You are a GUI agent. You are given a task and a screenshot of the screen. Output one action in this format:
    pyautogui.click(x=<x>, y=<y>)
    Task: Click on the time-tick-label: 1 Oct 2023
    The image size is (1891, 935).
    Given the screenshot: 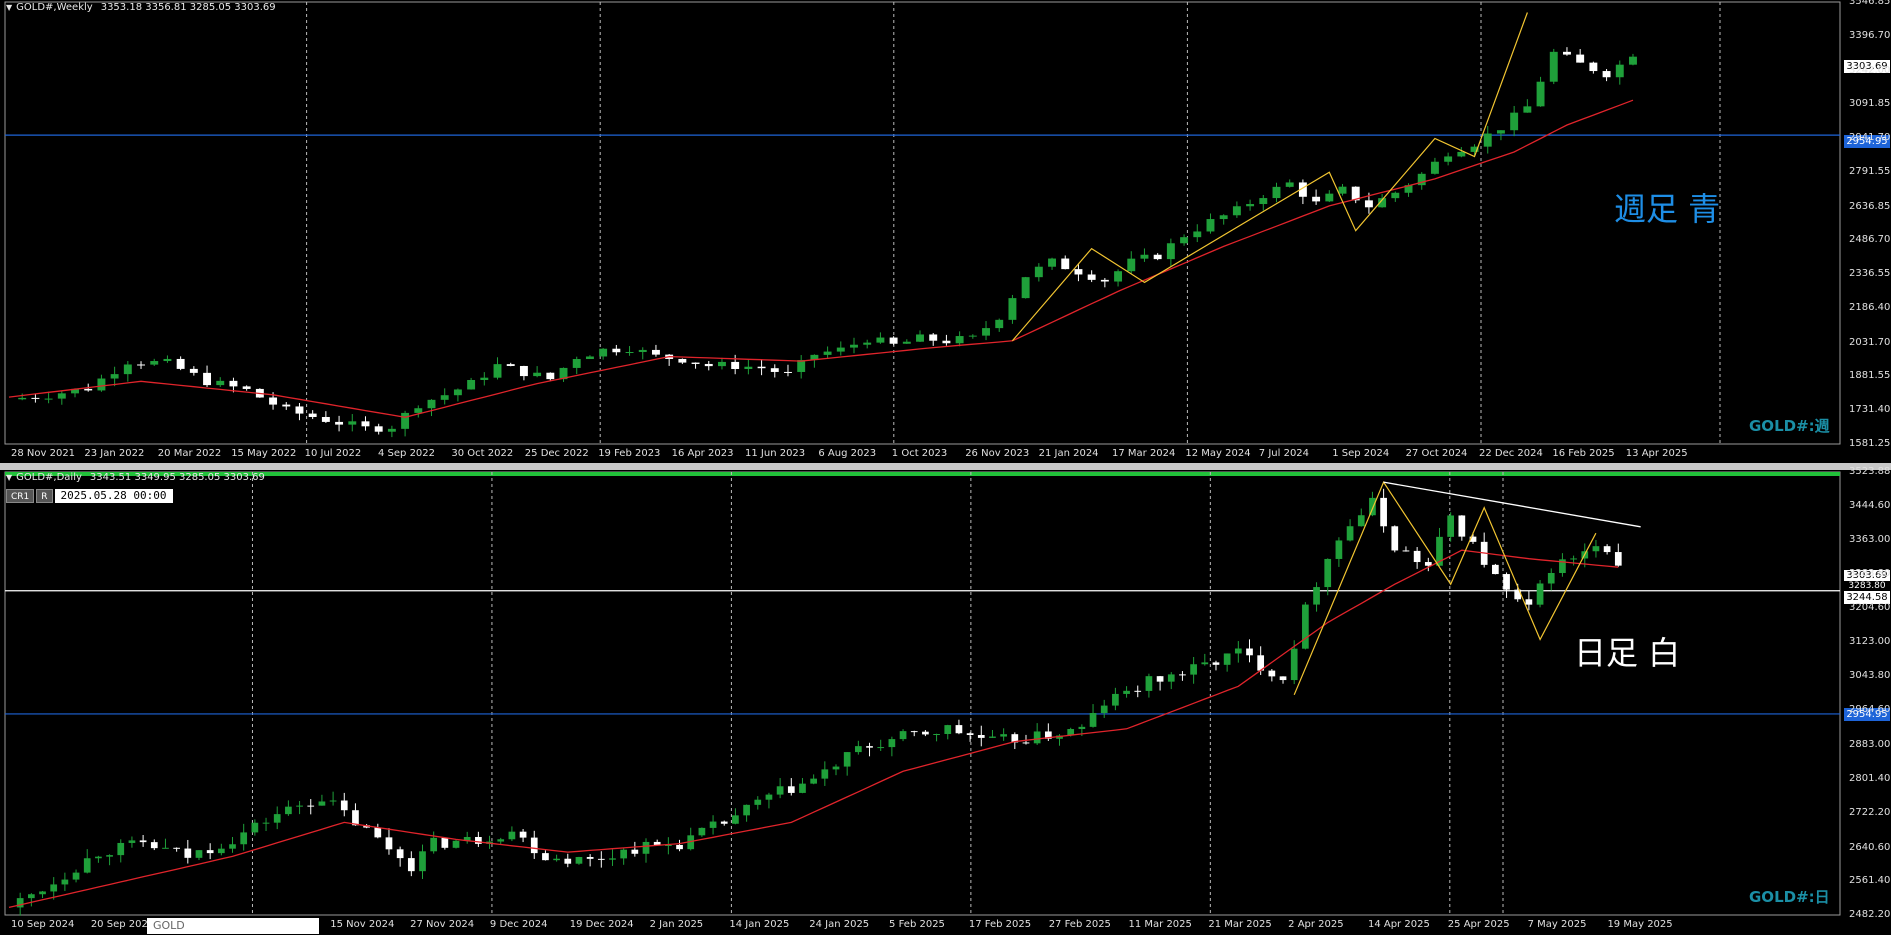 What is the action you would take?
    pyautogui.click(x=919, y=453)
    